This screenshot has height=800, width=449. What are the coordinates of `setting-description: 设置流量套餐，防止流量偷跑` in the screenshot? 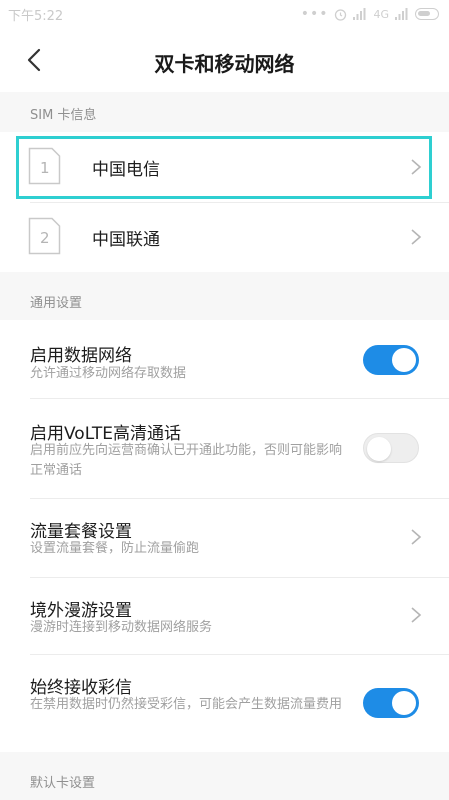 It's located at (115, 548).